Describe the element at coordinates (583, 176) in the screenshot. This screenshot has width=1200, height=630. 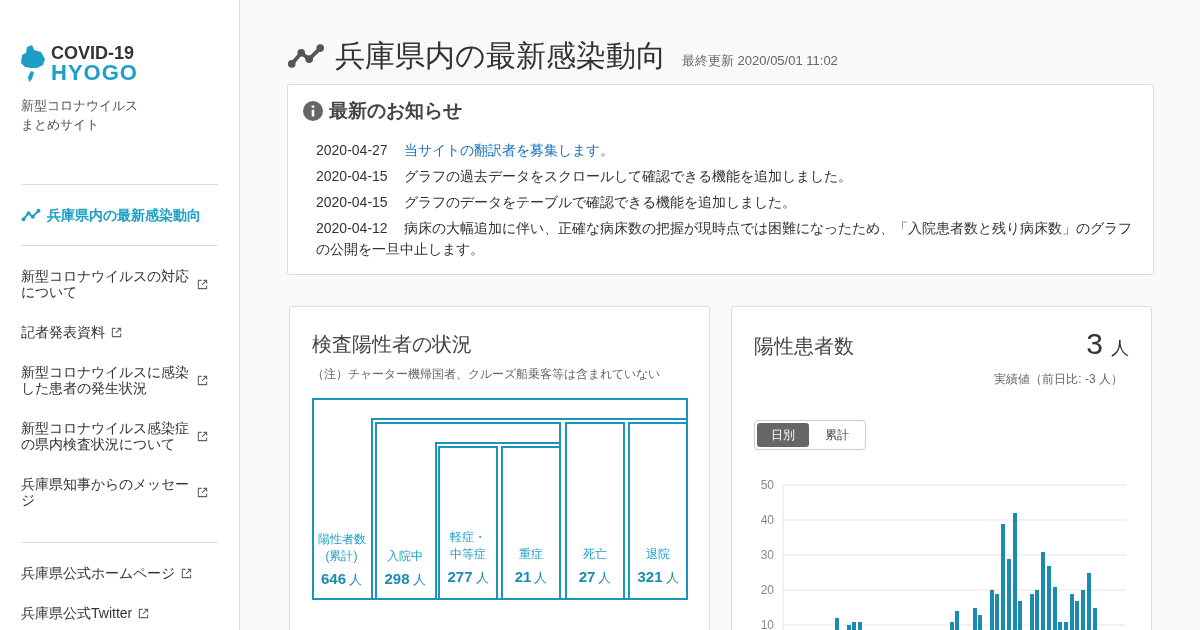
I see `notice-item: 2020-04-15 グラフの過去データをスクロールして確認できる機能を追加しました。` at that location.